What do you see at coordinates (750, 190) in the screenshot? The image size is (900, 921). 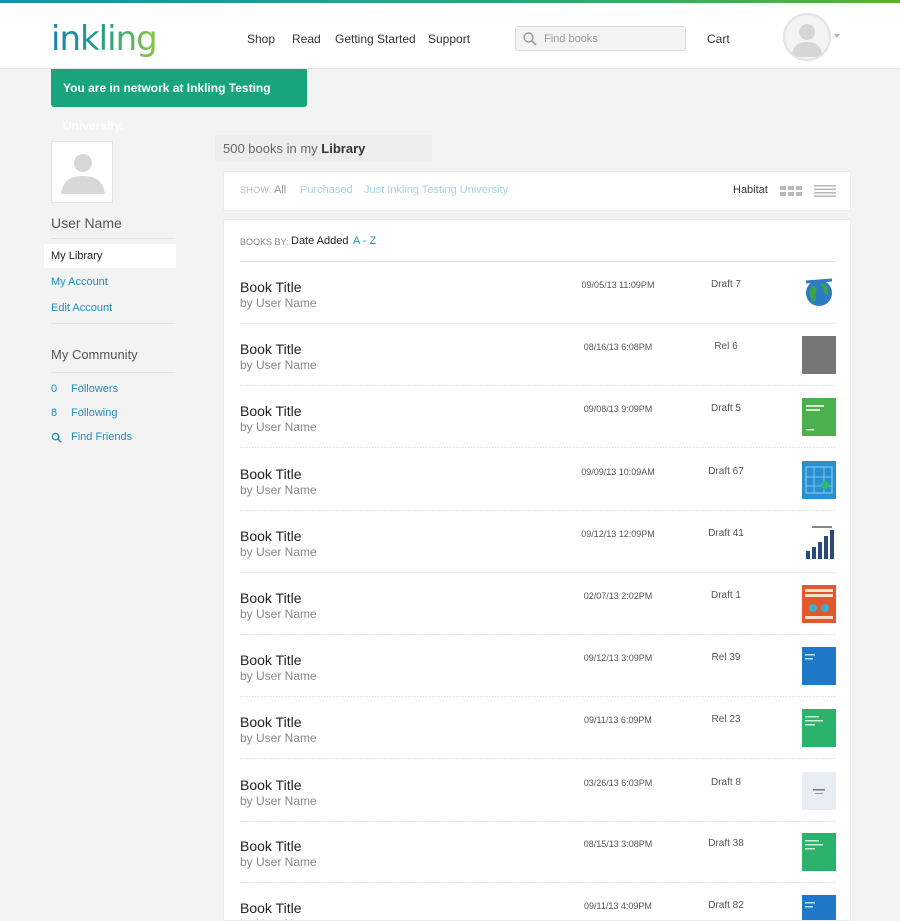 I see `habitat-link: Habitat` at bounding box center [750, 190].